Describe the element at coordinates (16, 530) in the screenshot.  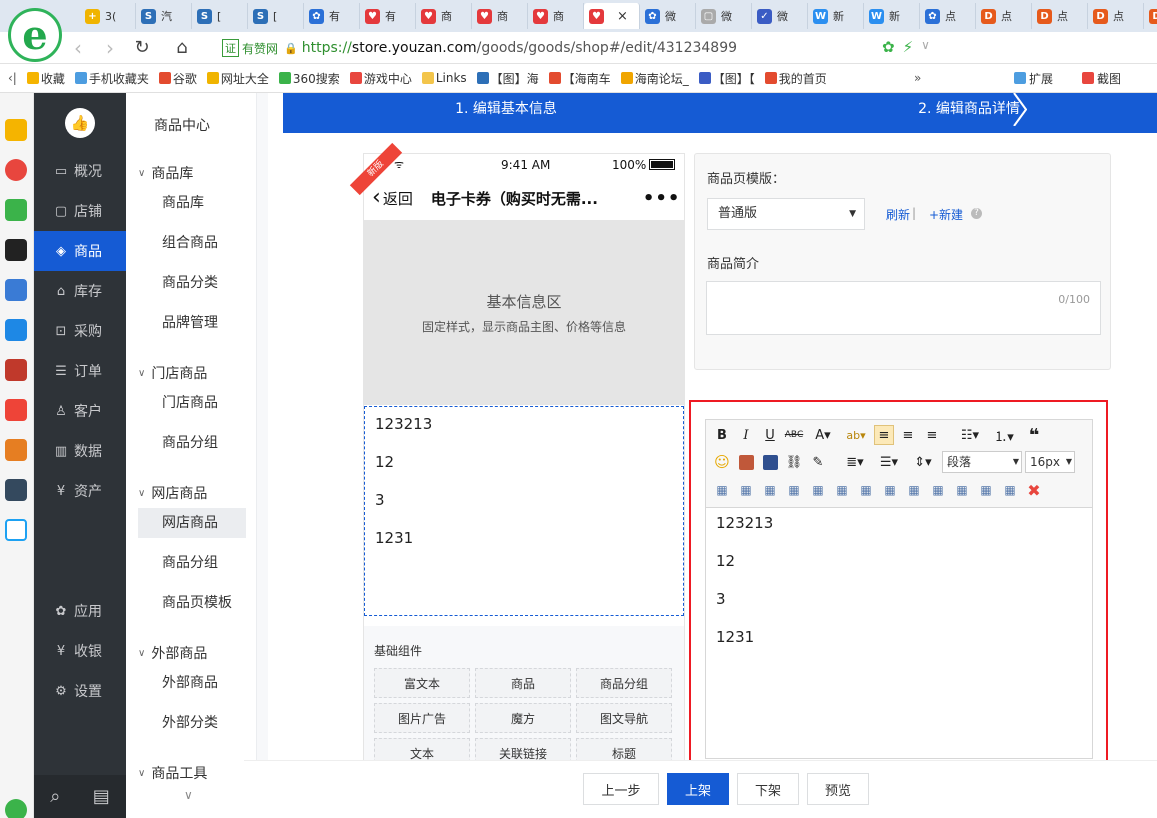
I see `p-app-icon` at that location.